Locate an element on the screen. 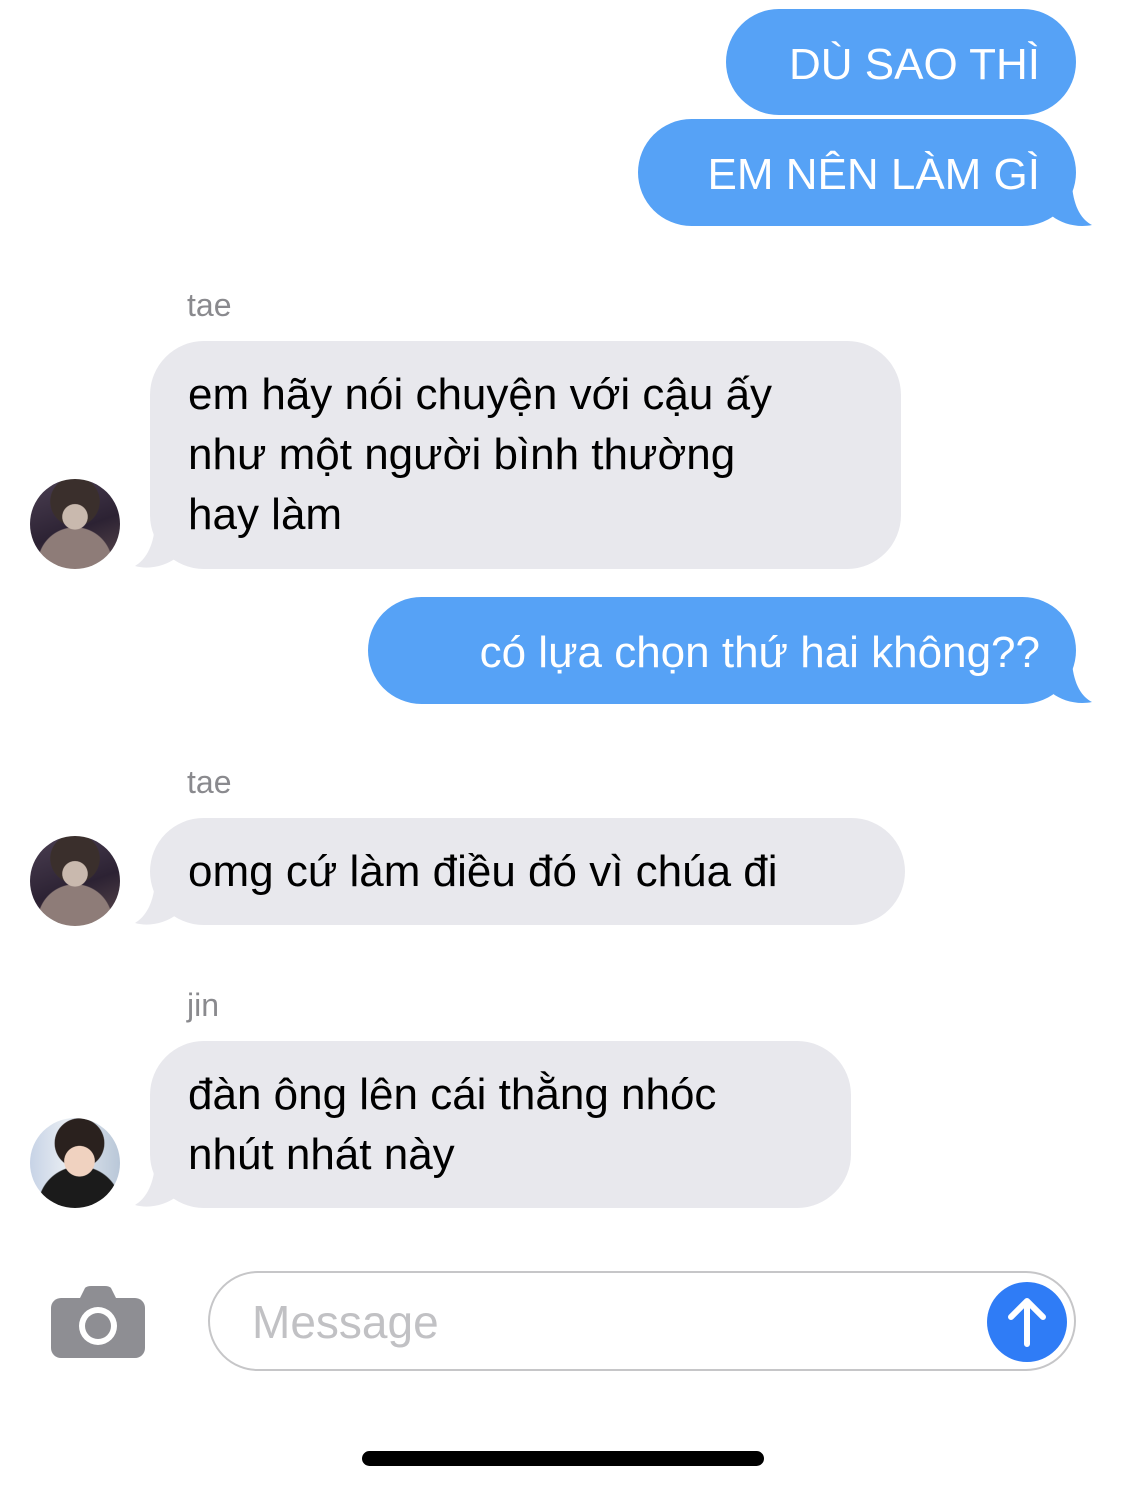 The image size is (1125, 1490). message-bubble-outgoing: có lựa chọn thứ hai không?? is located at coordinates (722, 650).